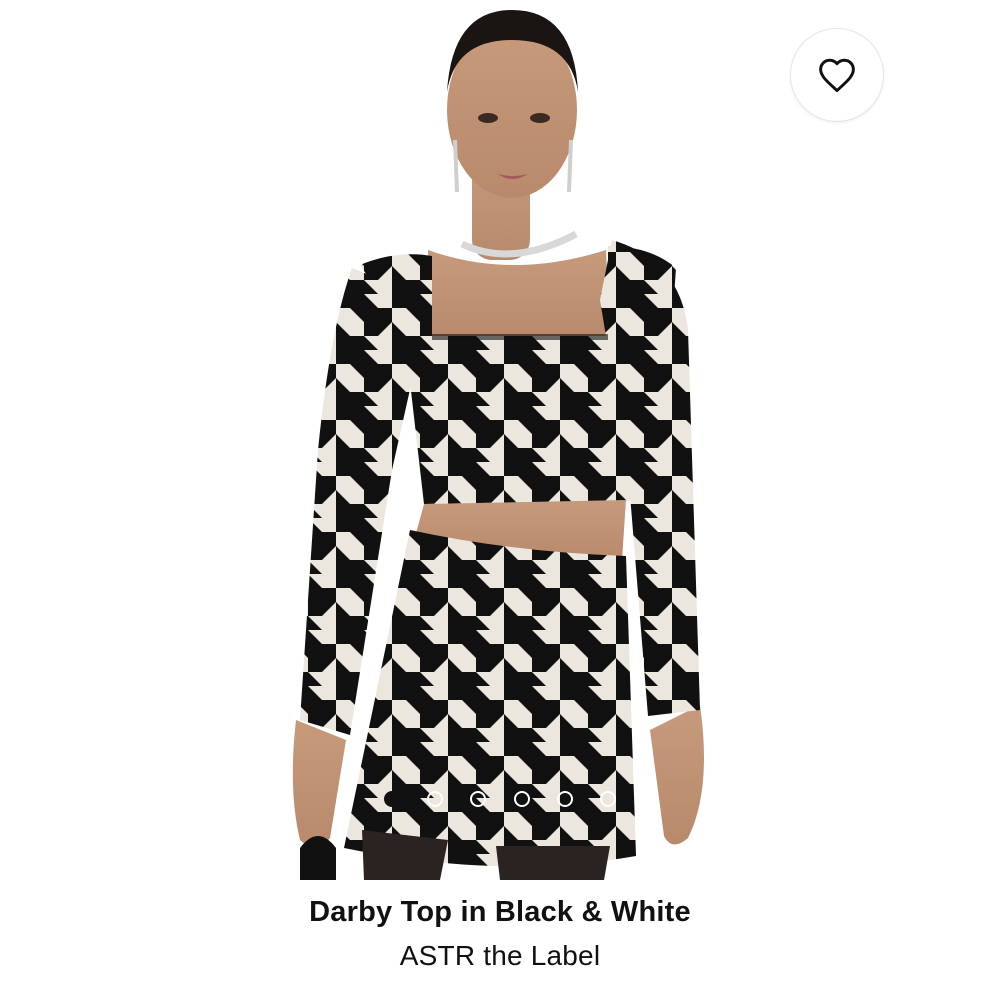  What do you see at coordinates (500, 956) in the screenshot?
I see `product-brand: ASTR the Label` at bounding box center [500, 956].